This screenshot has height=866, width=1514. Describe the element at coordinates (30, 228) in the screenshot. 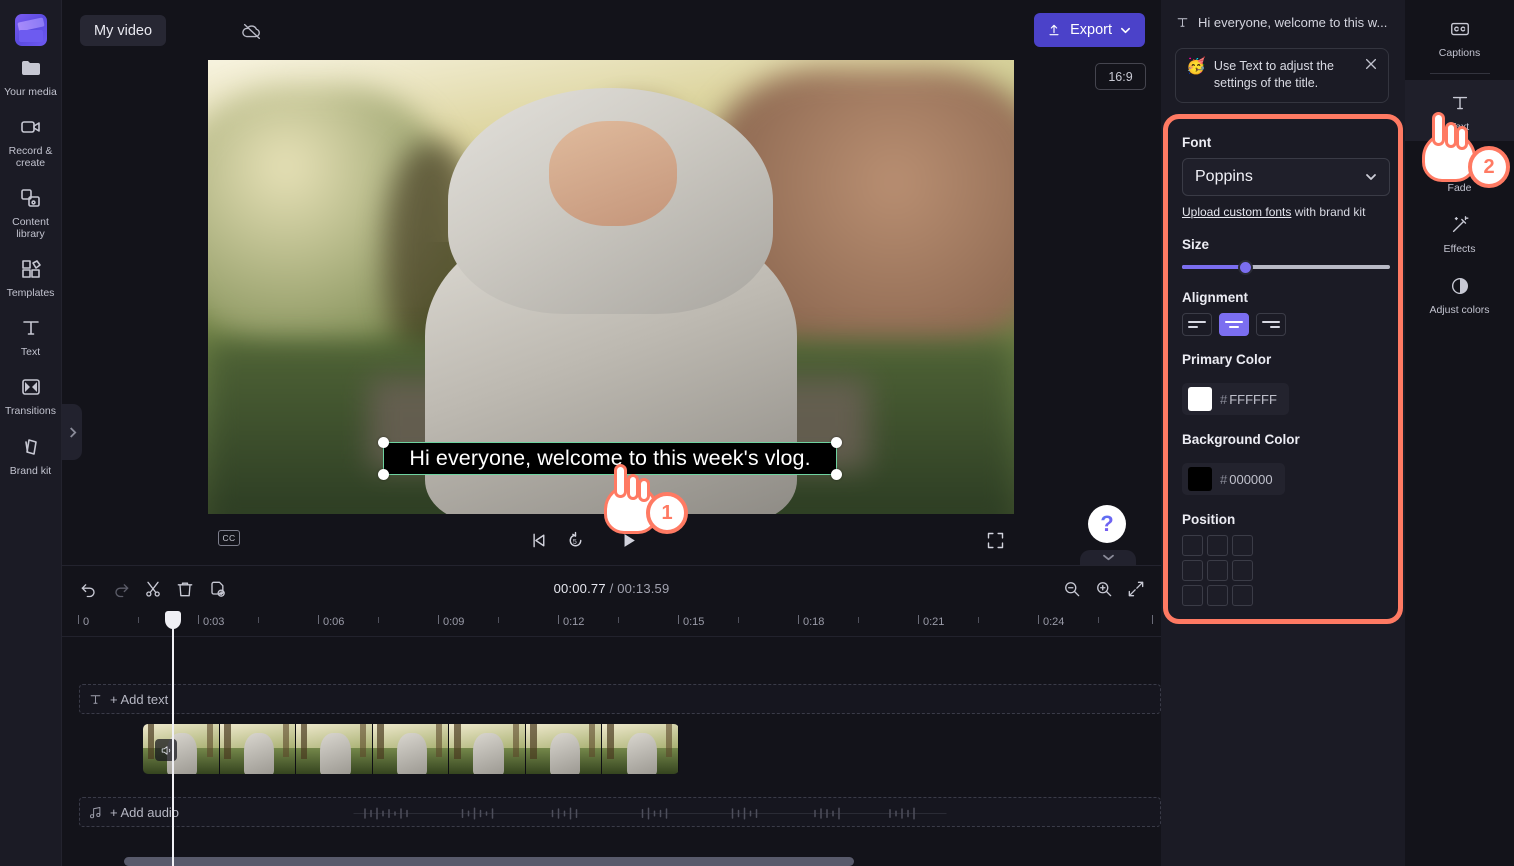

I see `sidebar-item-label: Content library` at that location.